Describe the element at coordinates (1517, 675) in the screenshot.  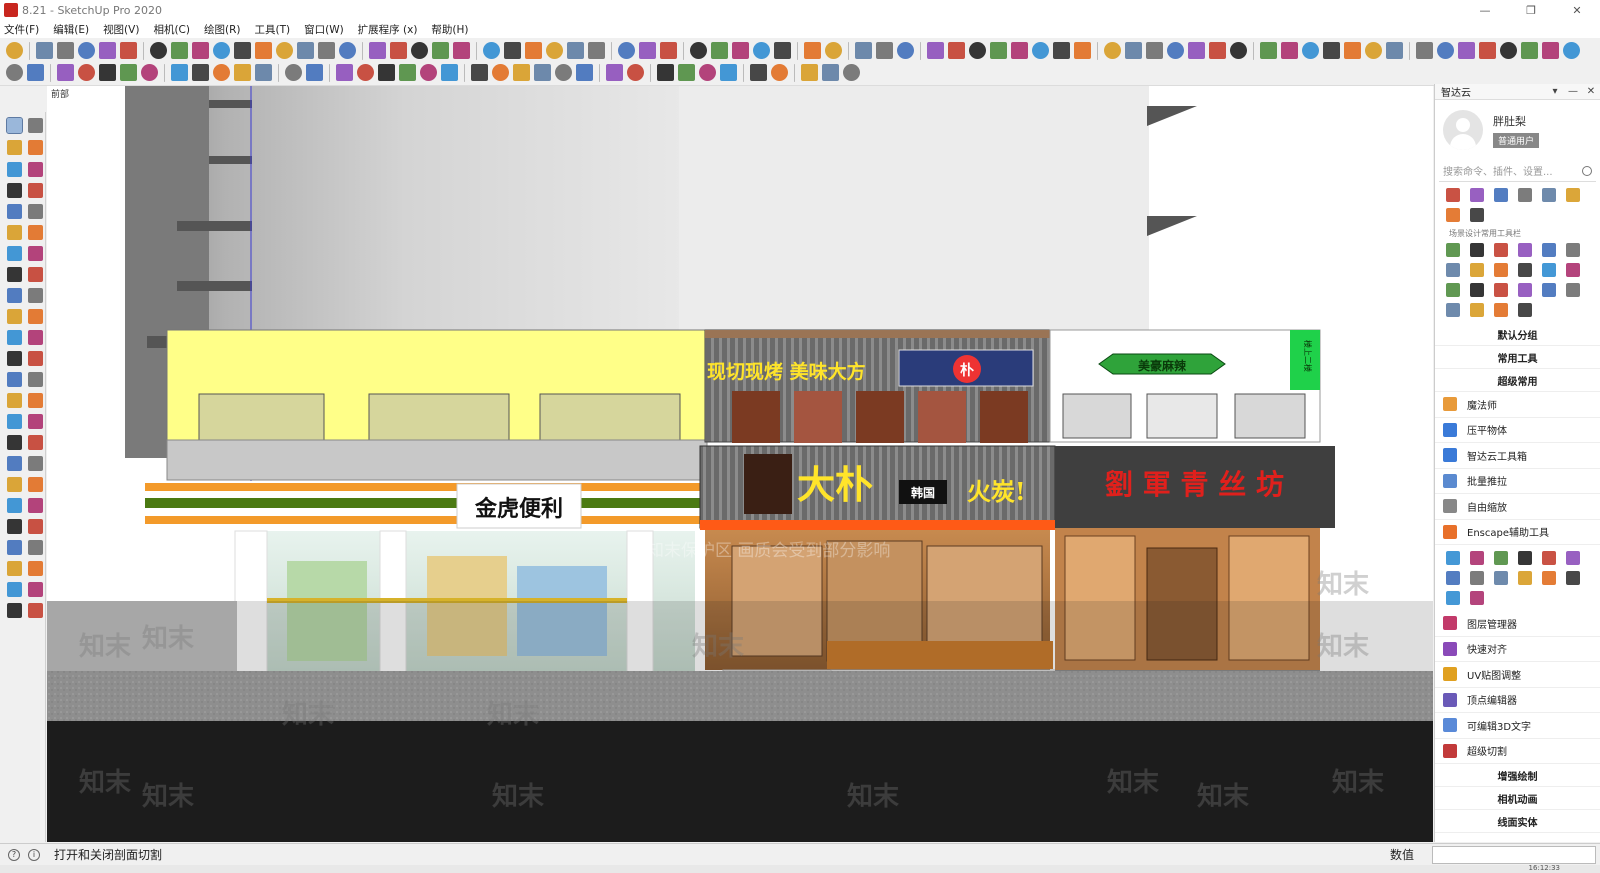
I see `plugin-item: UV贴图调整` at that location.